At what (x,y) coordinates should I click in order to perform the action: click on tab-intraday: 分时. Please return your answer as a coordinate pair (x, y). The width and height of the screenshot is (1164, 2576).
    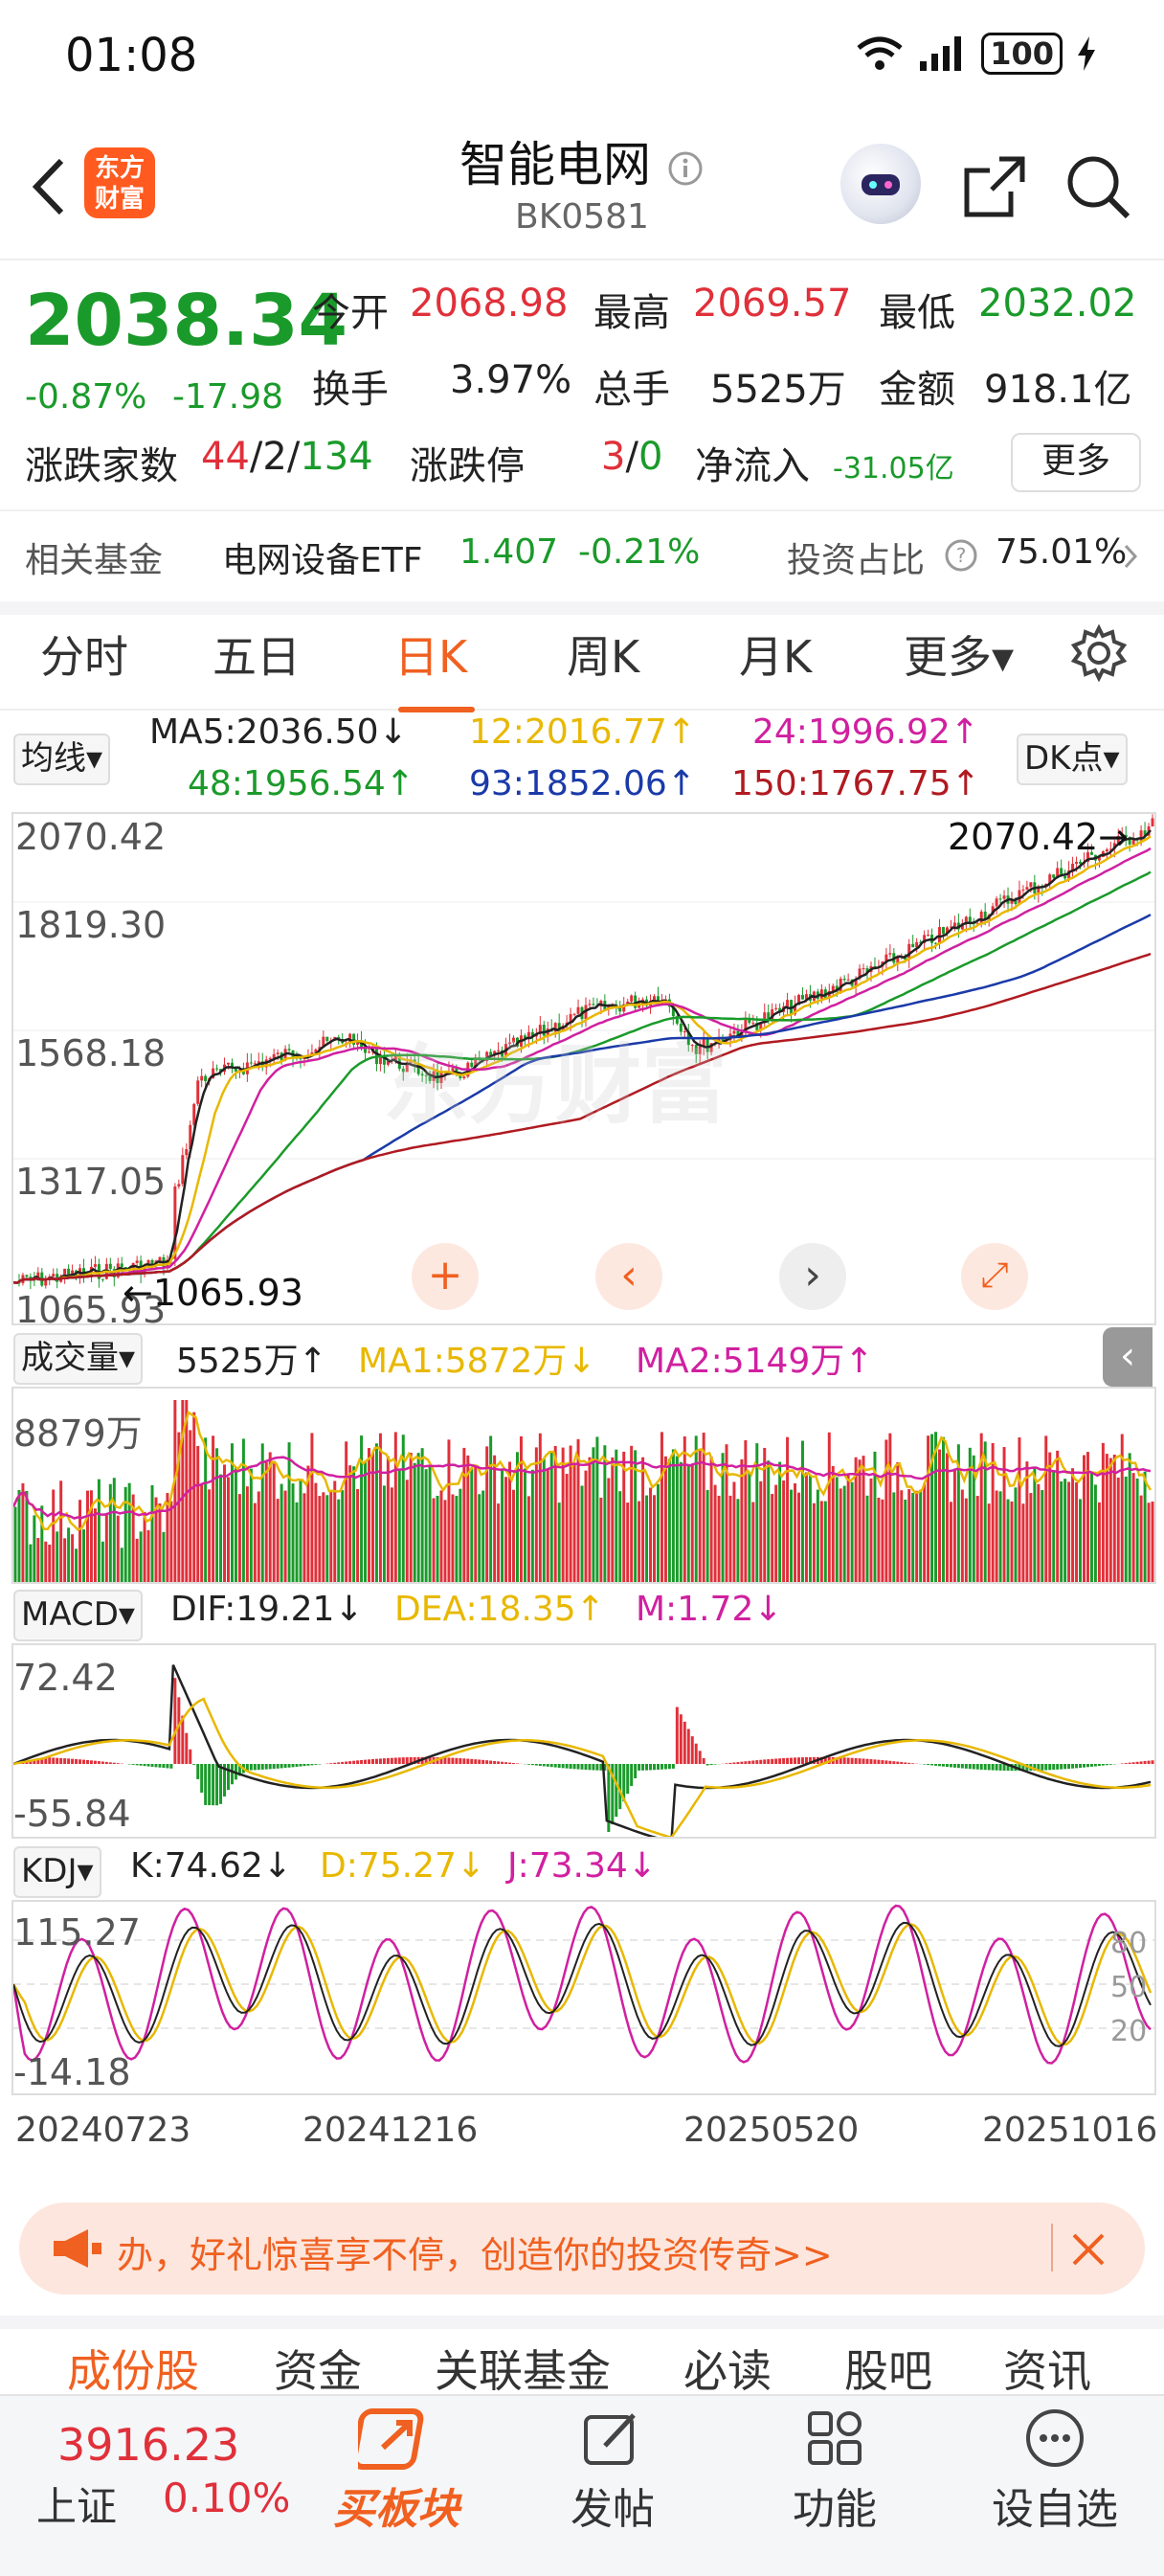
    Looking at the image, I should click on (84, 654).